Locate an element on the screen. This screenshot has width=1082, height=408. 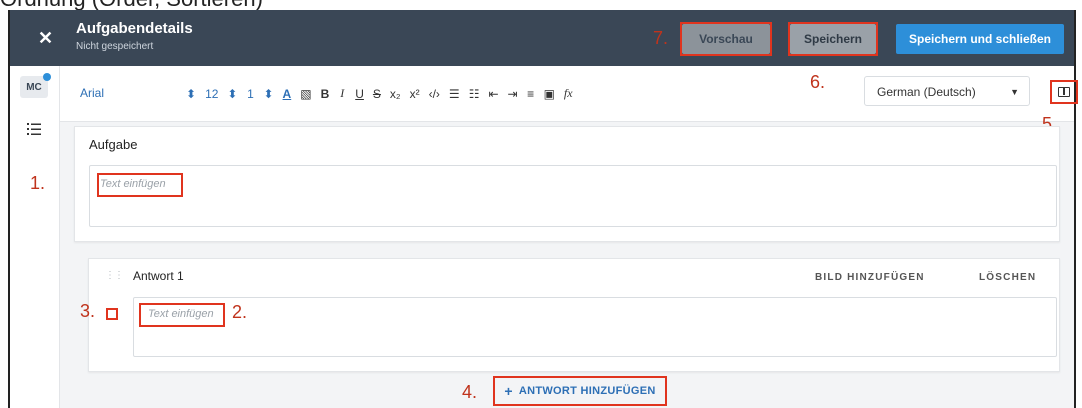
font-size-value: 12 is located at coordinates (211, 94).